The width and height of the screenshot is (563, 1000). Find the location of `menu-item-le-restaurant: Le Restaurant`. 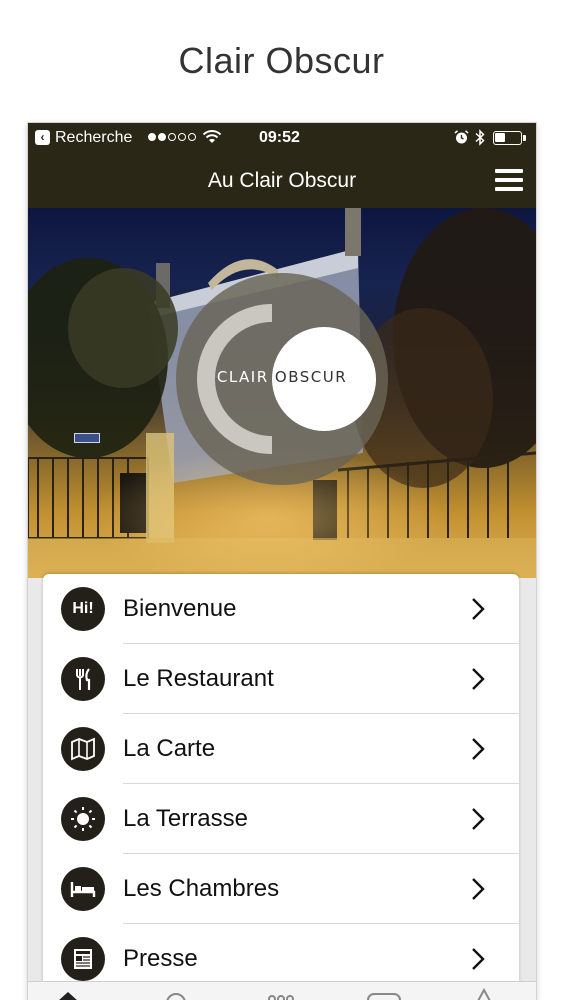

menu-item-le-restaurant: Le Restaurant is located at coordinates (281, 679).